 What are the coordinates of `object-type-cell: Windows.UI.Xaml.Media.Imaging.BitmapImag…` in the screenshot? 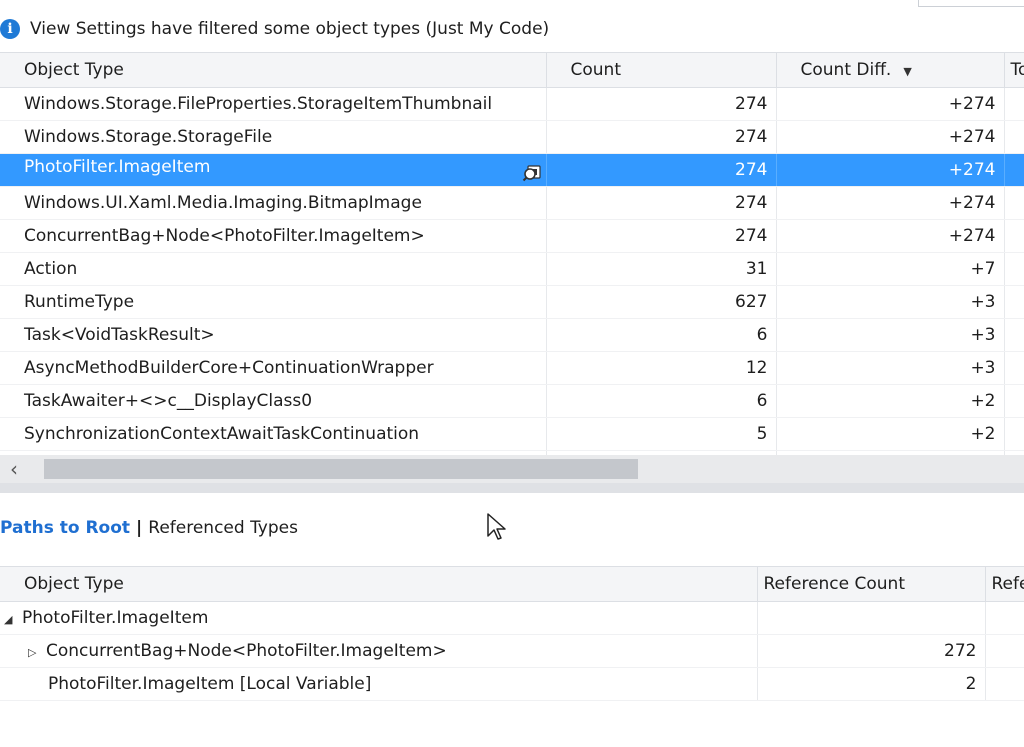 It's located at (273, 203).